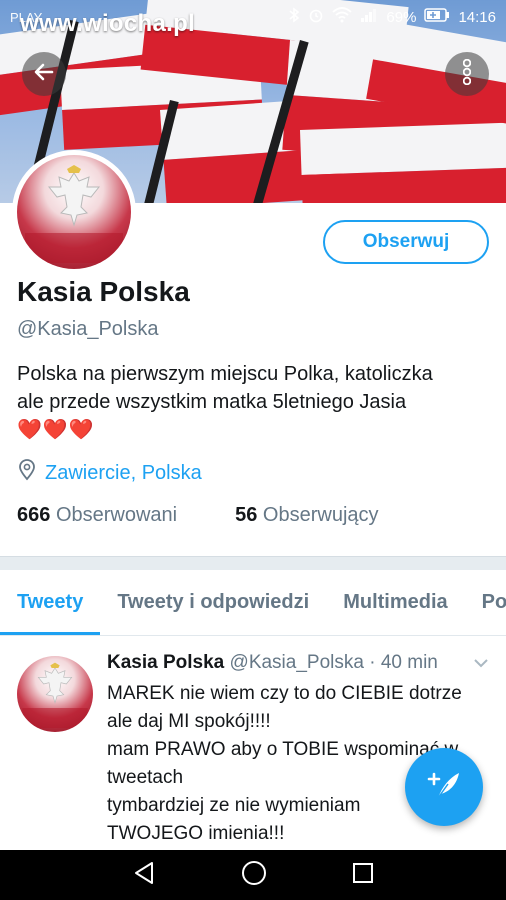 This screenshot has width=506, height=900. Describe the element at coordinates (27, 473) in the screenshot. I see `location-pin-icon` at that location.